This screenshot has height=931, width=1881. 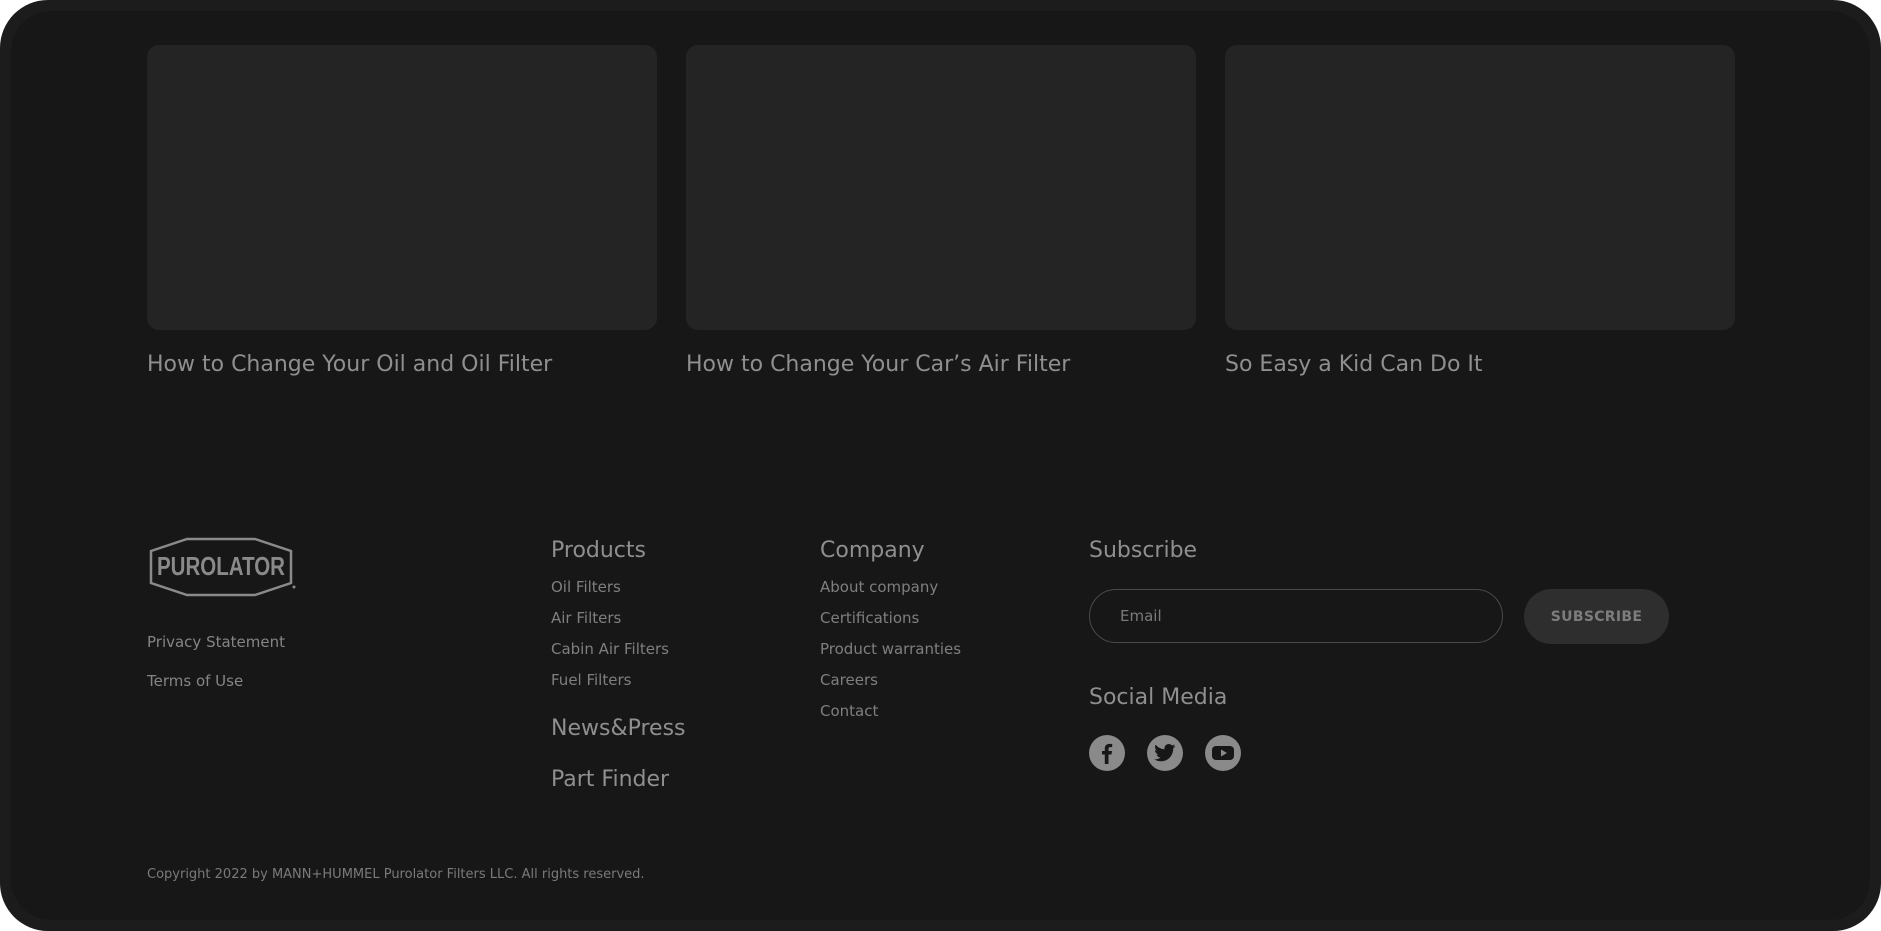 I want to click on cabin-air-filters-link: Cabin Air Filters, so click(x=610, y=649).